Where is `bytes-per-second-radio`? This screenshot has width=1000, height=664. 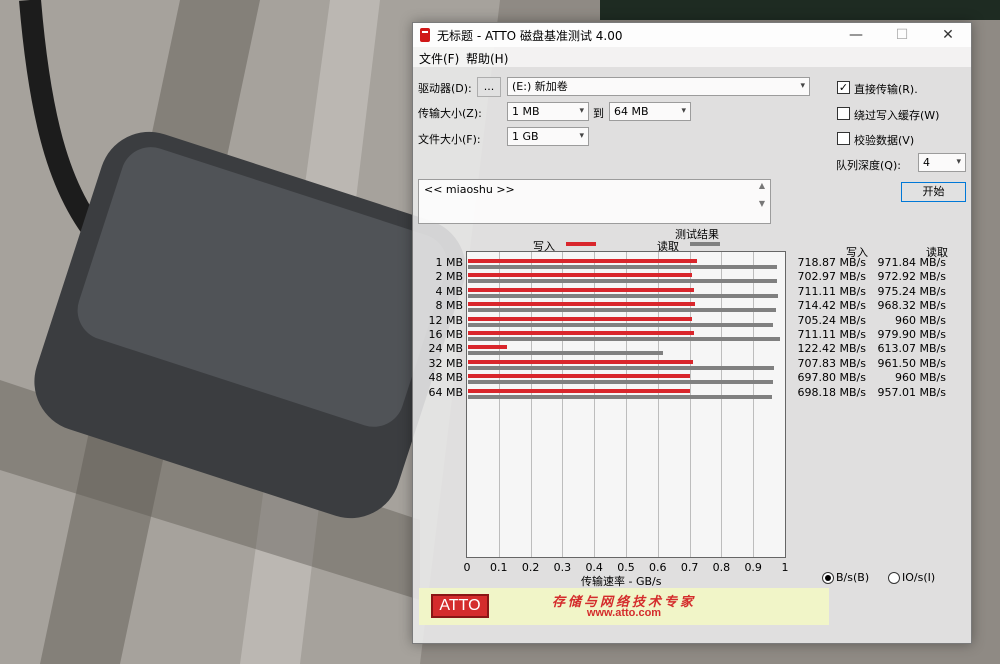
bytes-per-second-radio is located at coordinates (828, 578).